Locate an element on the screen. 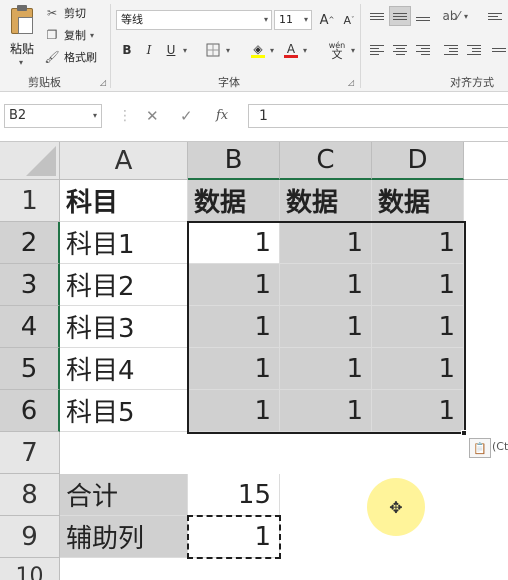 The width and height of the screenshot is (508, 580). row-header-9: 9 is located at coordinates (30, 537).